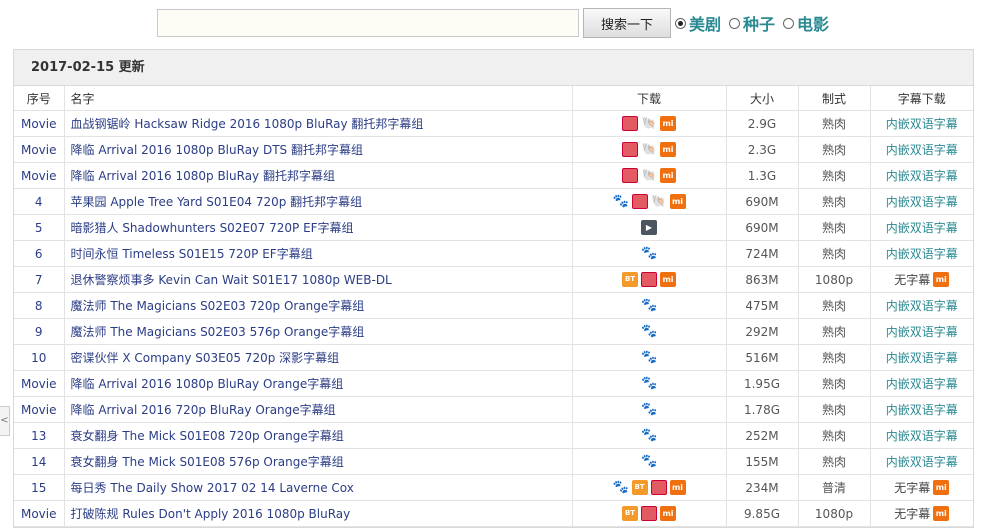 The image size is (996, 529). What do you see at coordinates (761, 357) in the screenshot?
I see `cell-size: 516M` at bounding box center [761, 357].